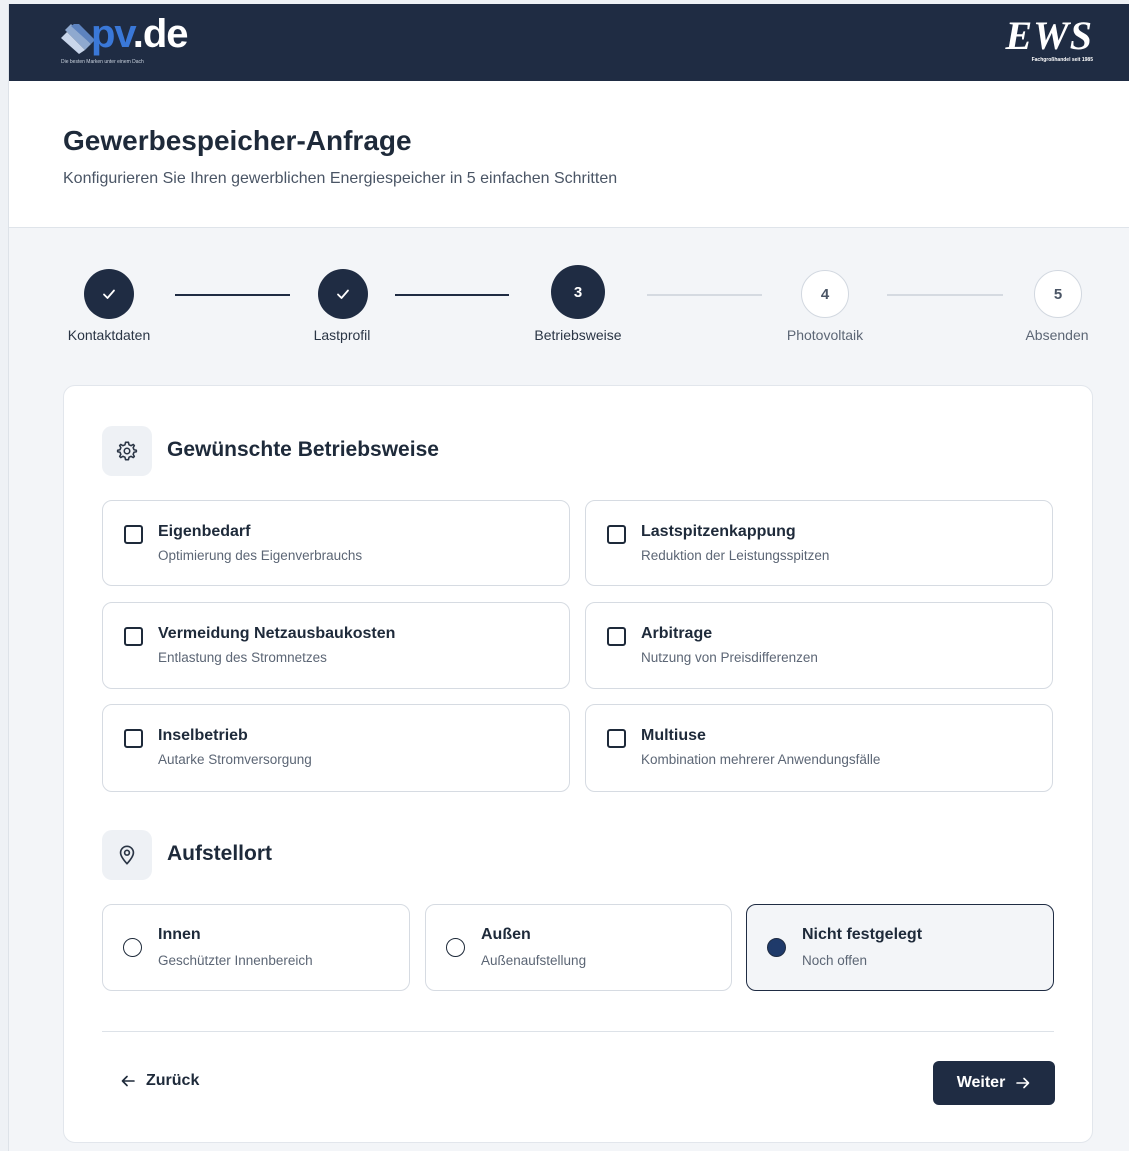 This screenshot has width=1129, height=1151. What do you see at coordinates (260, 555) in the screenshot?
I see `option-description: Optimierung des Eigenverbrauchs` at bounding box center [260, 555].